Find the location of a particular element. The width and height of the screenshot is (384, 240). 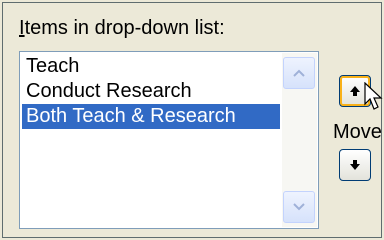

move-down-button is located at coordinates (355, 165).